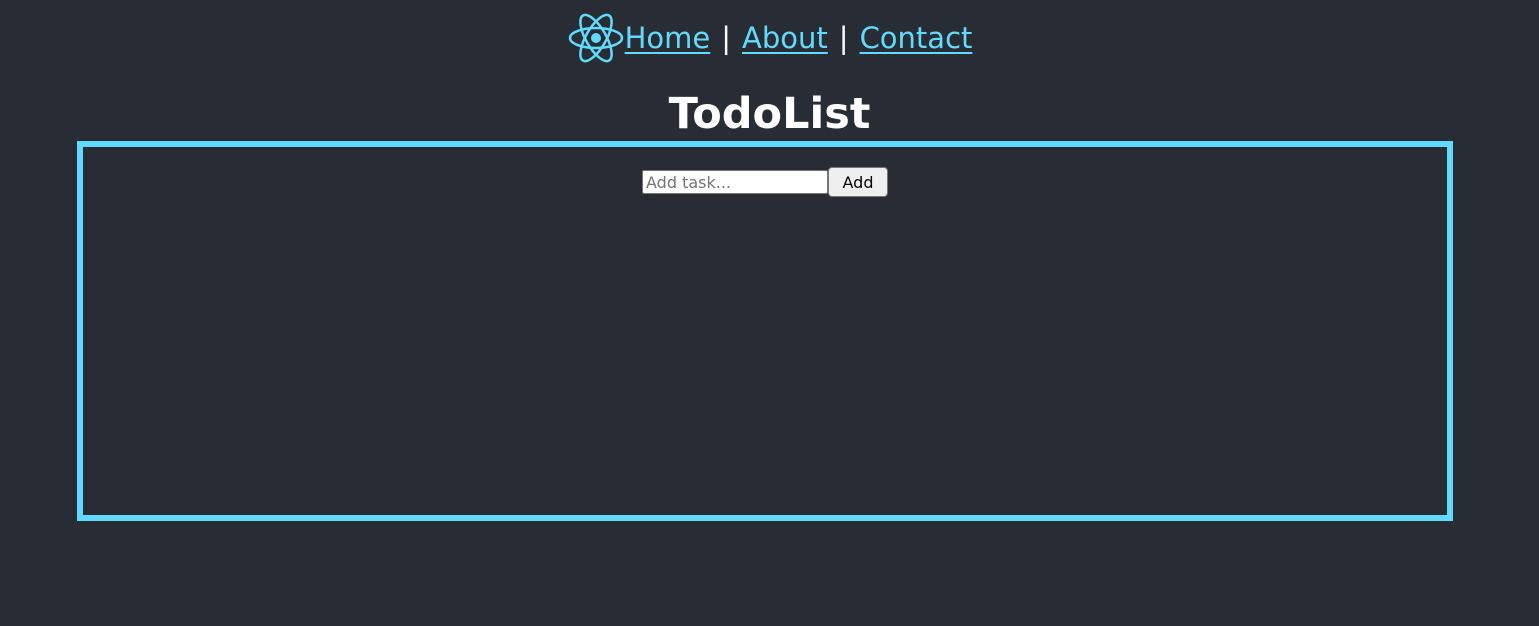  I want to click on top-nav: Home | About | Contact, so click(769, 38).